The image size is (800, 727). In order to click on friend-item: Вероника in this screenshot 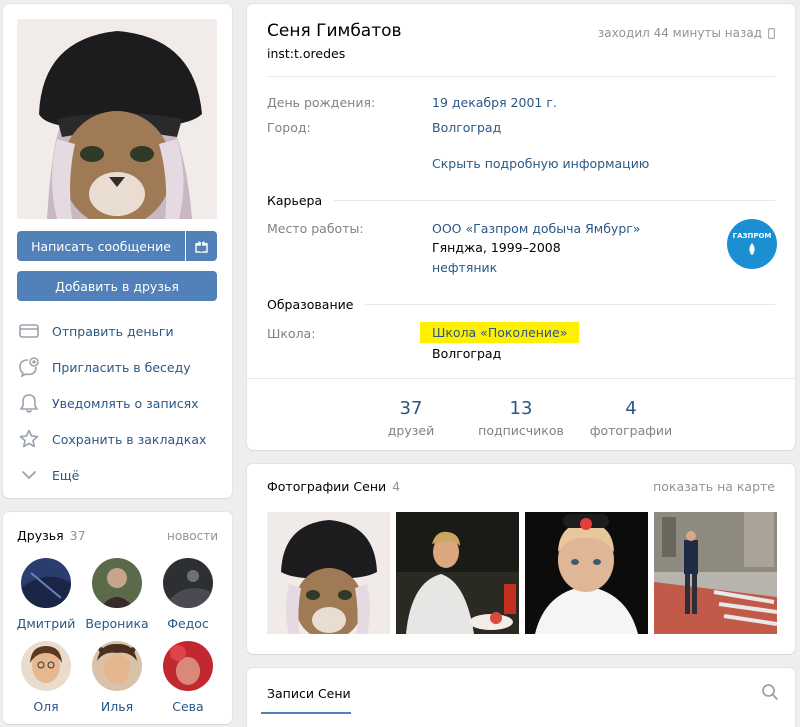, I will do `click(117, 594)`.